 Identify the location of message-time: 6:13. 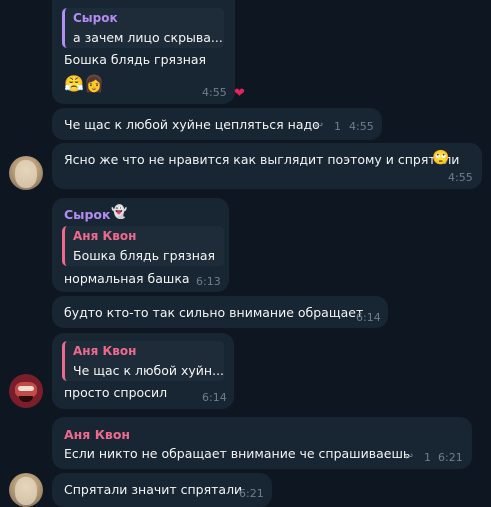
(208, 281).